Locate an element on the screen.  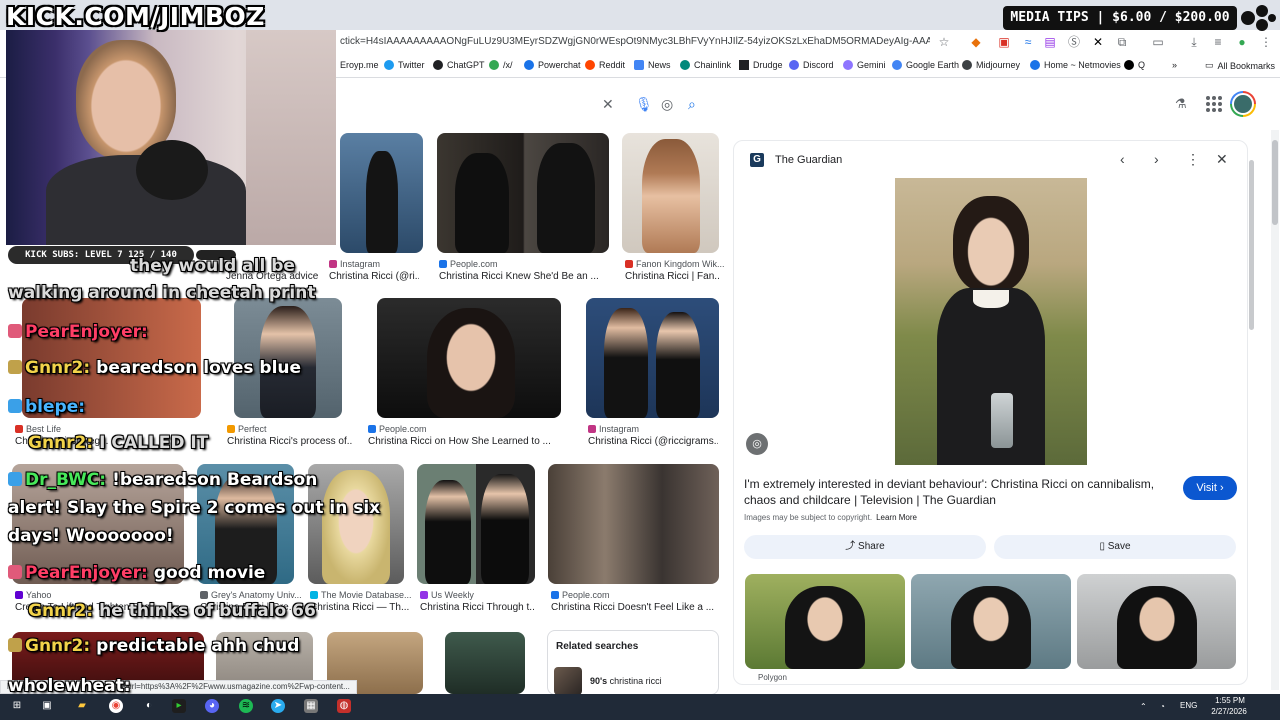
bookmark-item: Reddit is located at coordinates (605, 65).